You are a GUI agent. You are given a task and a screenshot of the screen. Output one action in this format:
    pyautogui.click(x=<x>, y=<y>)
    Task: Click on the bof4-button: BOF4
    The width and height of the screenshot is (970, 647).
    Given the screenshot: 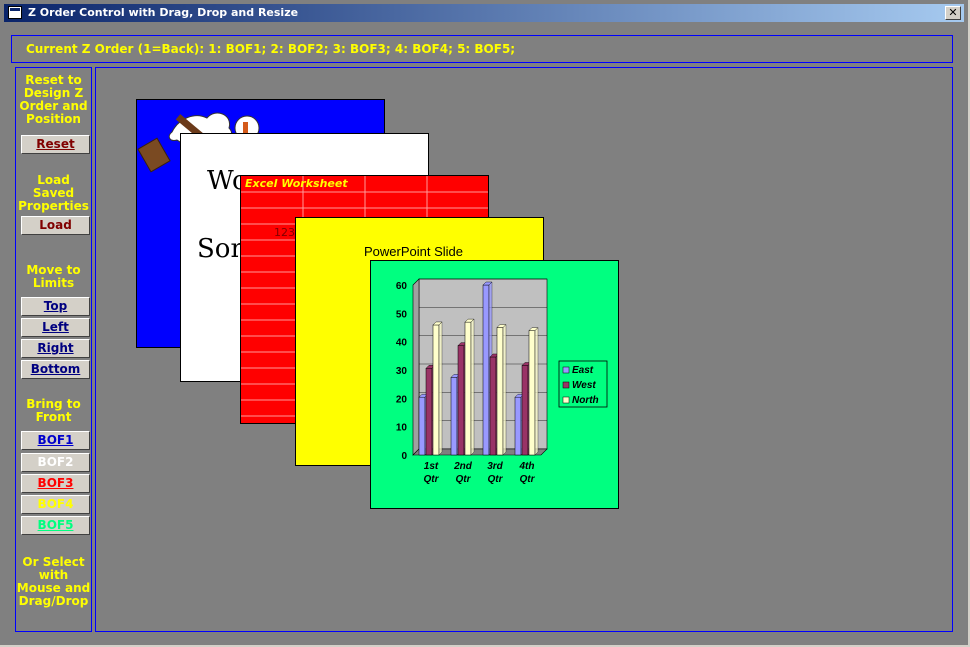 What is the action you would take?
    pyautogui.click(x=55, y=504)
    